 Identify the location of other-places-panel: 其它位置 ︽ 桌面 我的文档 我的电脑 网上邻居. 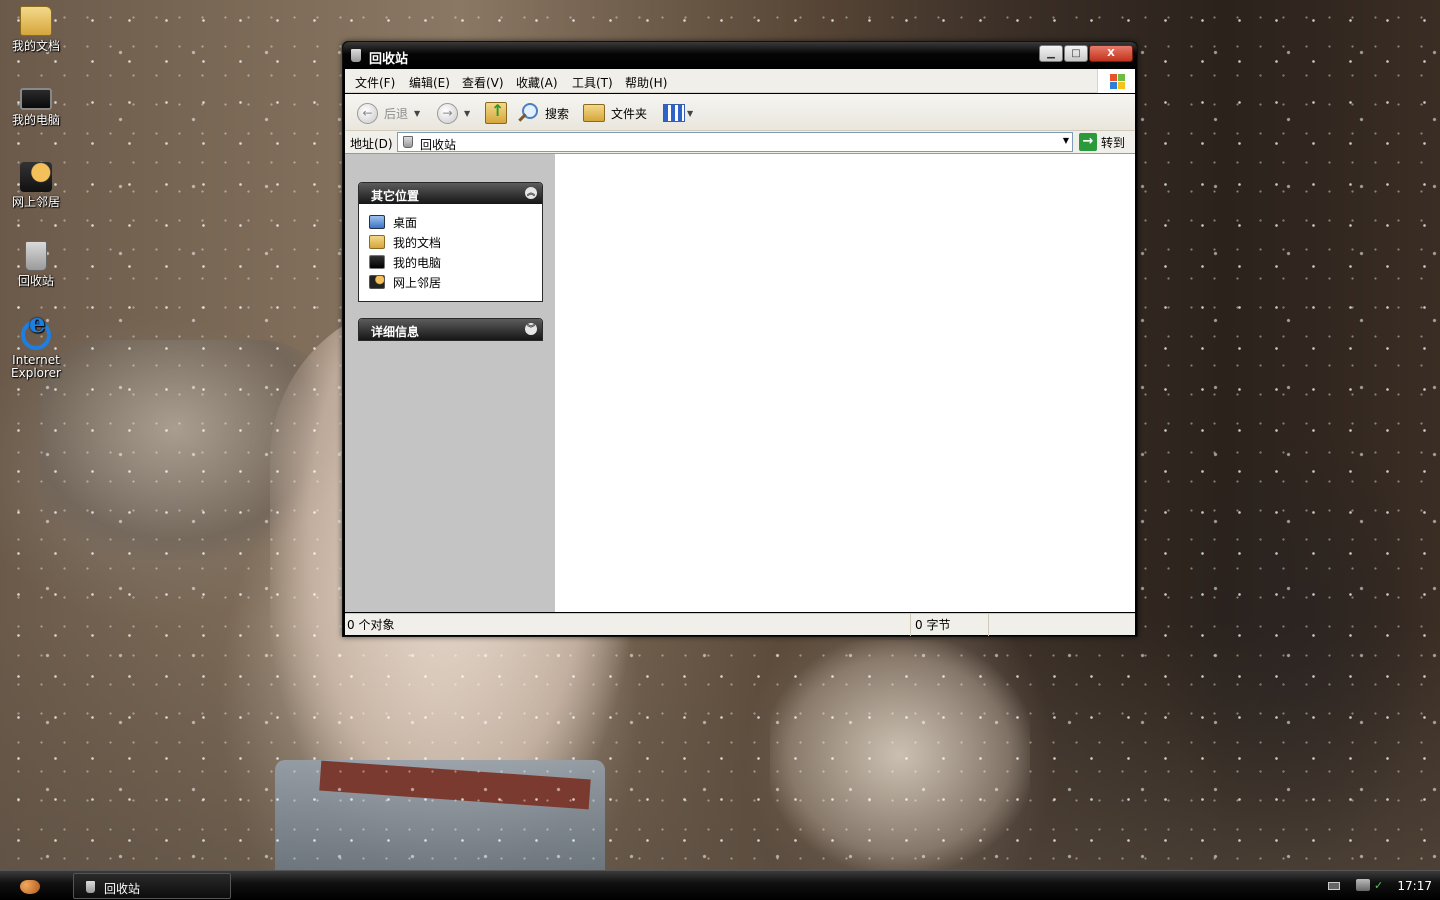
(450, 242).